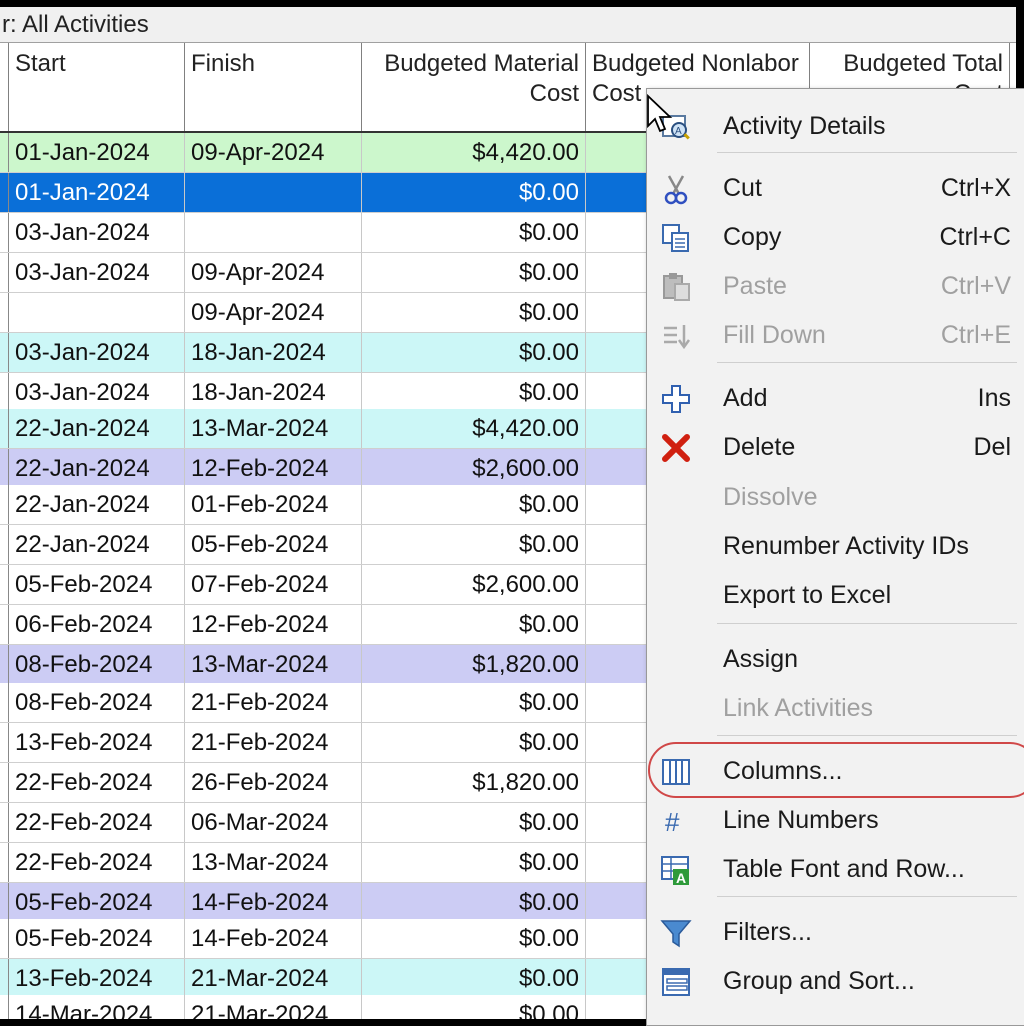 This screenshot has height=1026, width=1024. What do you see at coordinates (798, 708) in the screenshot?
I see `menu-item-label: Link Activities` at bounding box center [798, 708].